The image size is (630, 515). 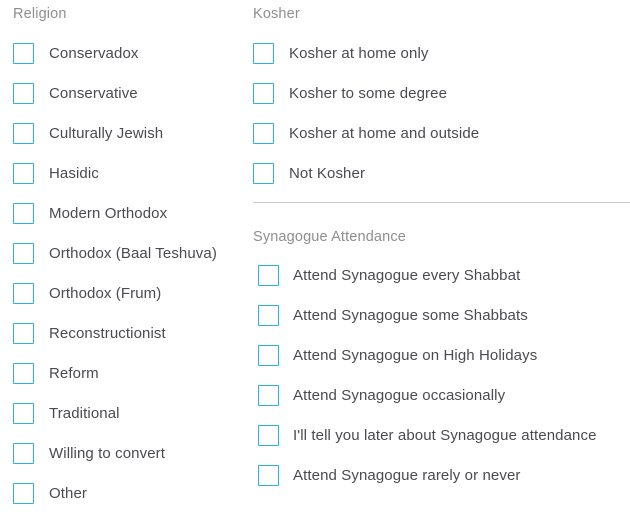 I want to click on checkbox-option-row: Kosher at home only, so click(x=366, y=53).